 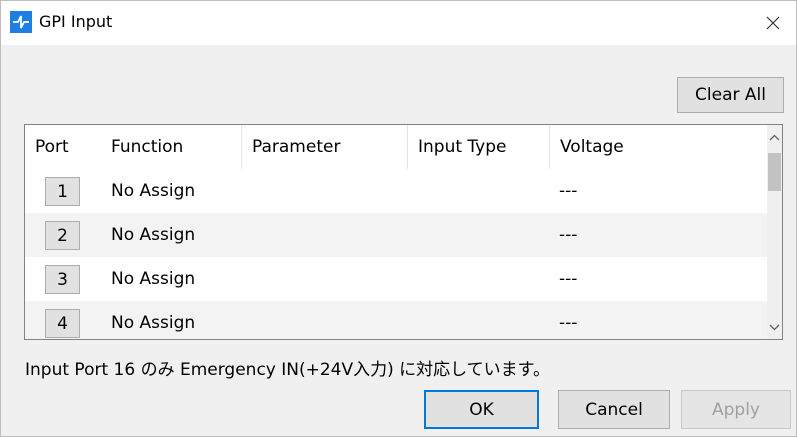 What do you see at coordinates (397, 320) in the screenshot?
I see `table-row: 4 No Assign ---` at bounding box center [397, 320].